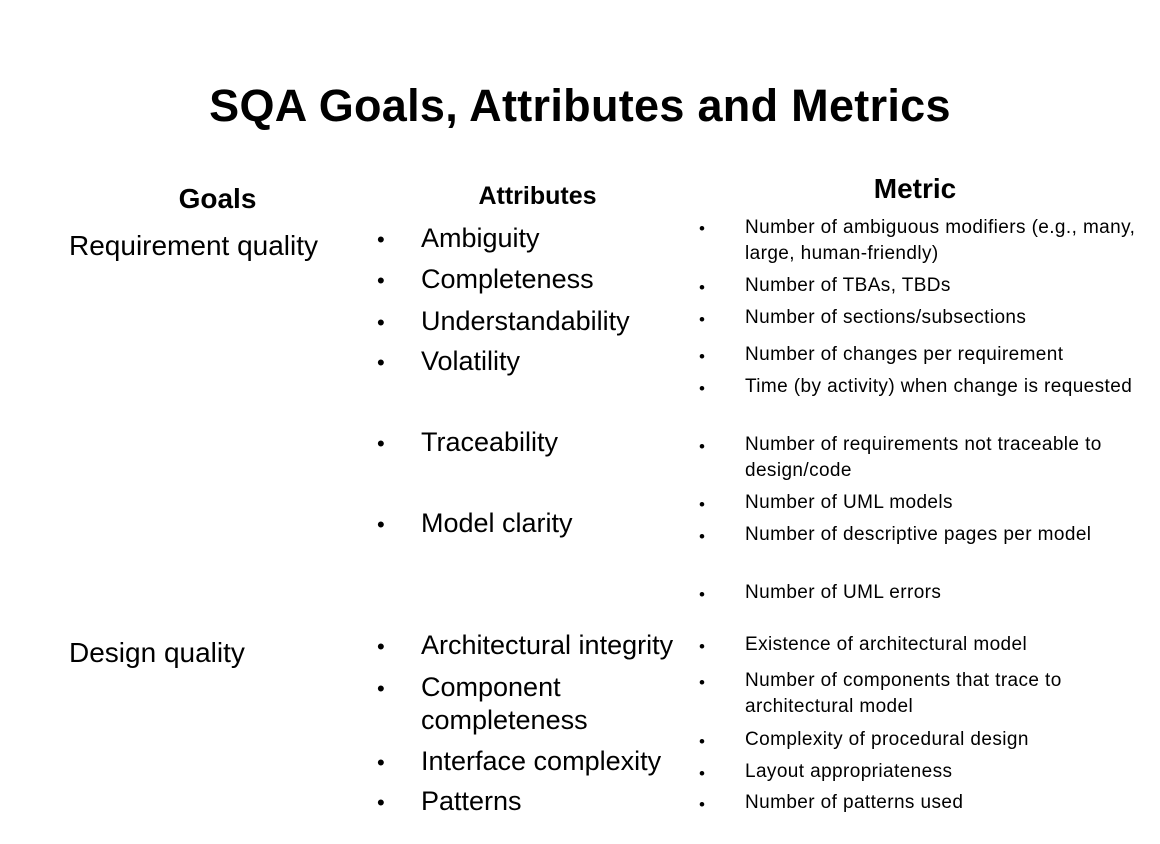  Describe the element at coordinates (887, 739) in the screenshot. I see `metric-procedural-design: Complexity of procedural design` at that location.